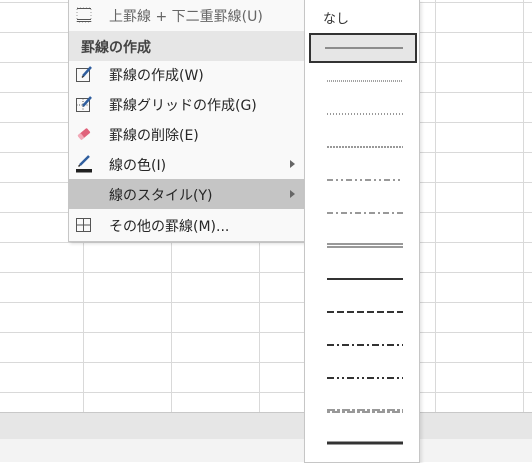  I want to click on medium-dash-dot-dot-line-icon, so click(365, 378).